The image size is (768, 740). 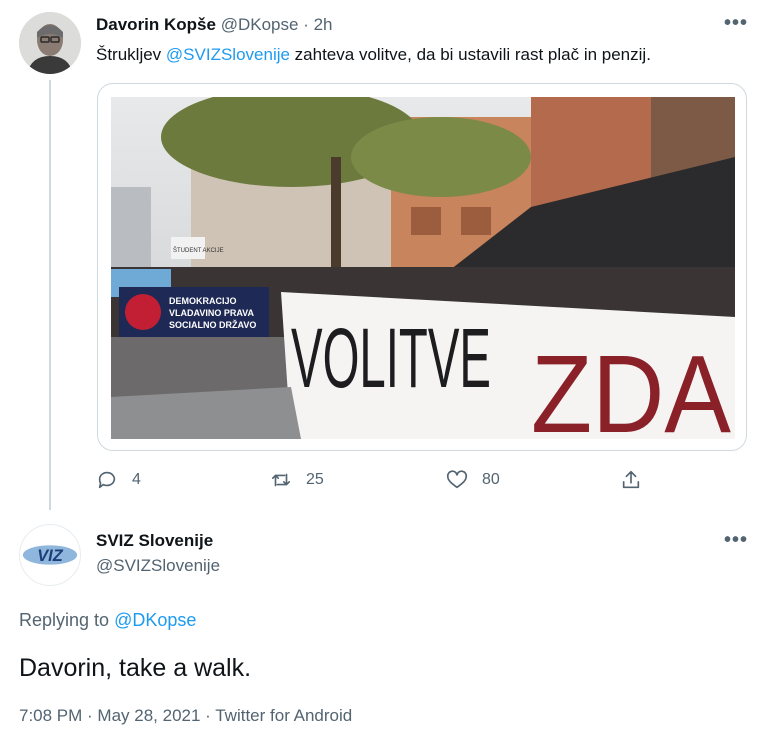 I want to click on retweet-icon, so click(x=281, y=480).